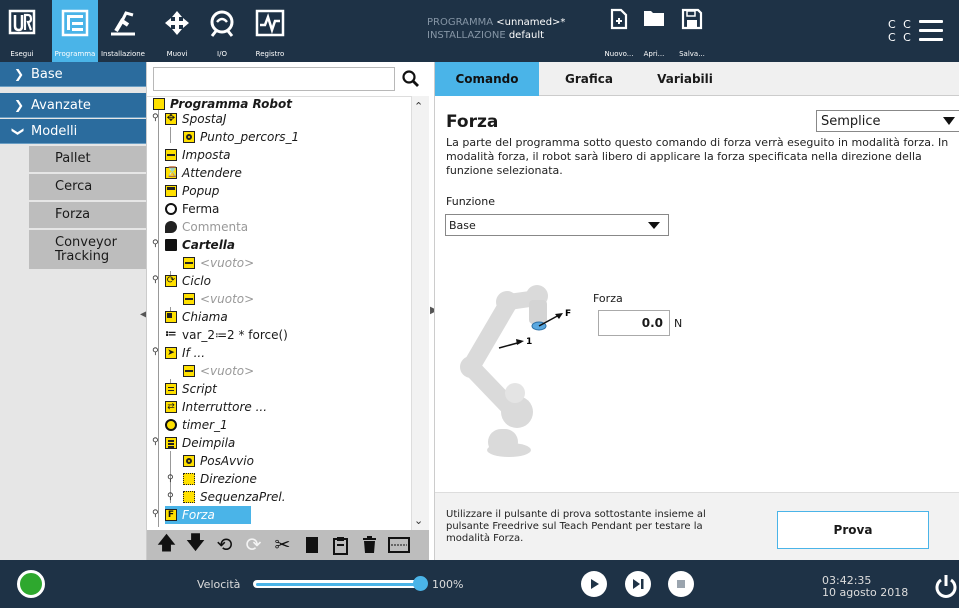  What do you see at coordinates (31, 584) in the screenshot?
I see `robot-power-status-button` at bounding box center [31, 584].